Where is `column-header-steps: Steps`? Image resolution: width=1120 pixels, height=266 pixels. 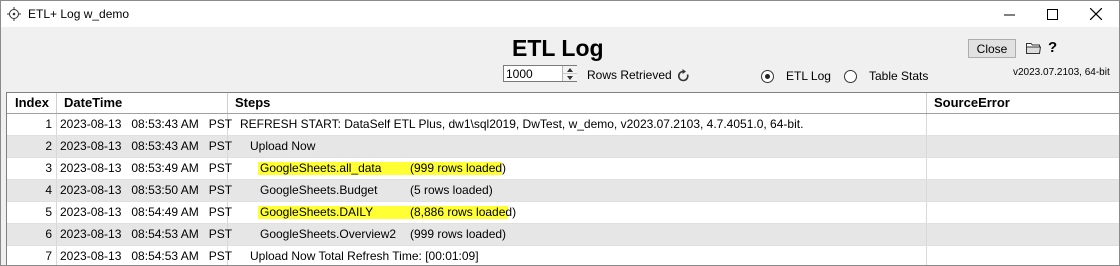
column-header-steps: Steps is located at coordinates (577, 103).